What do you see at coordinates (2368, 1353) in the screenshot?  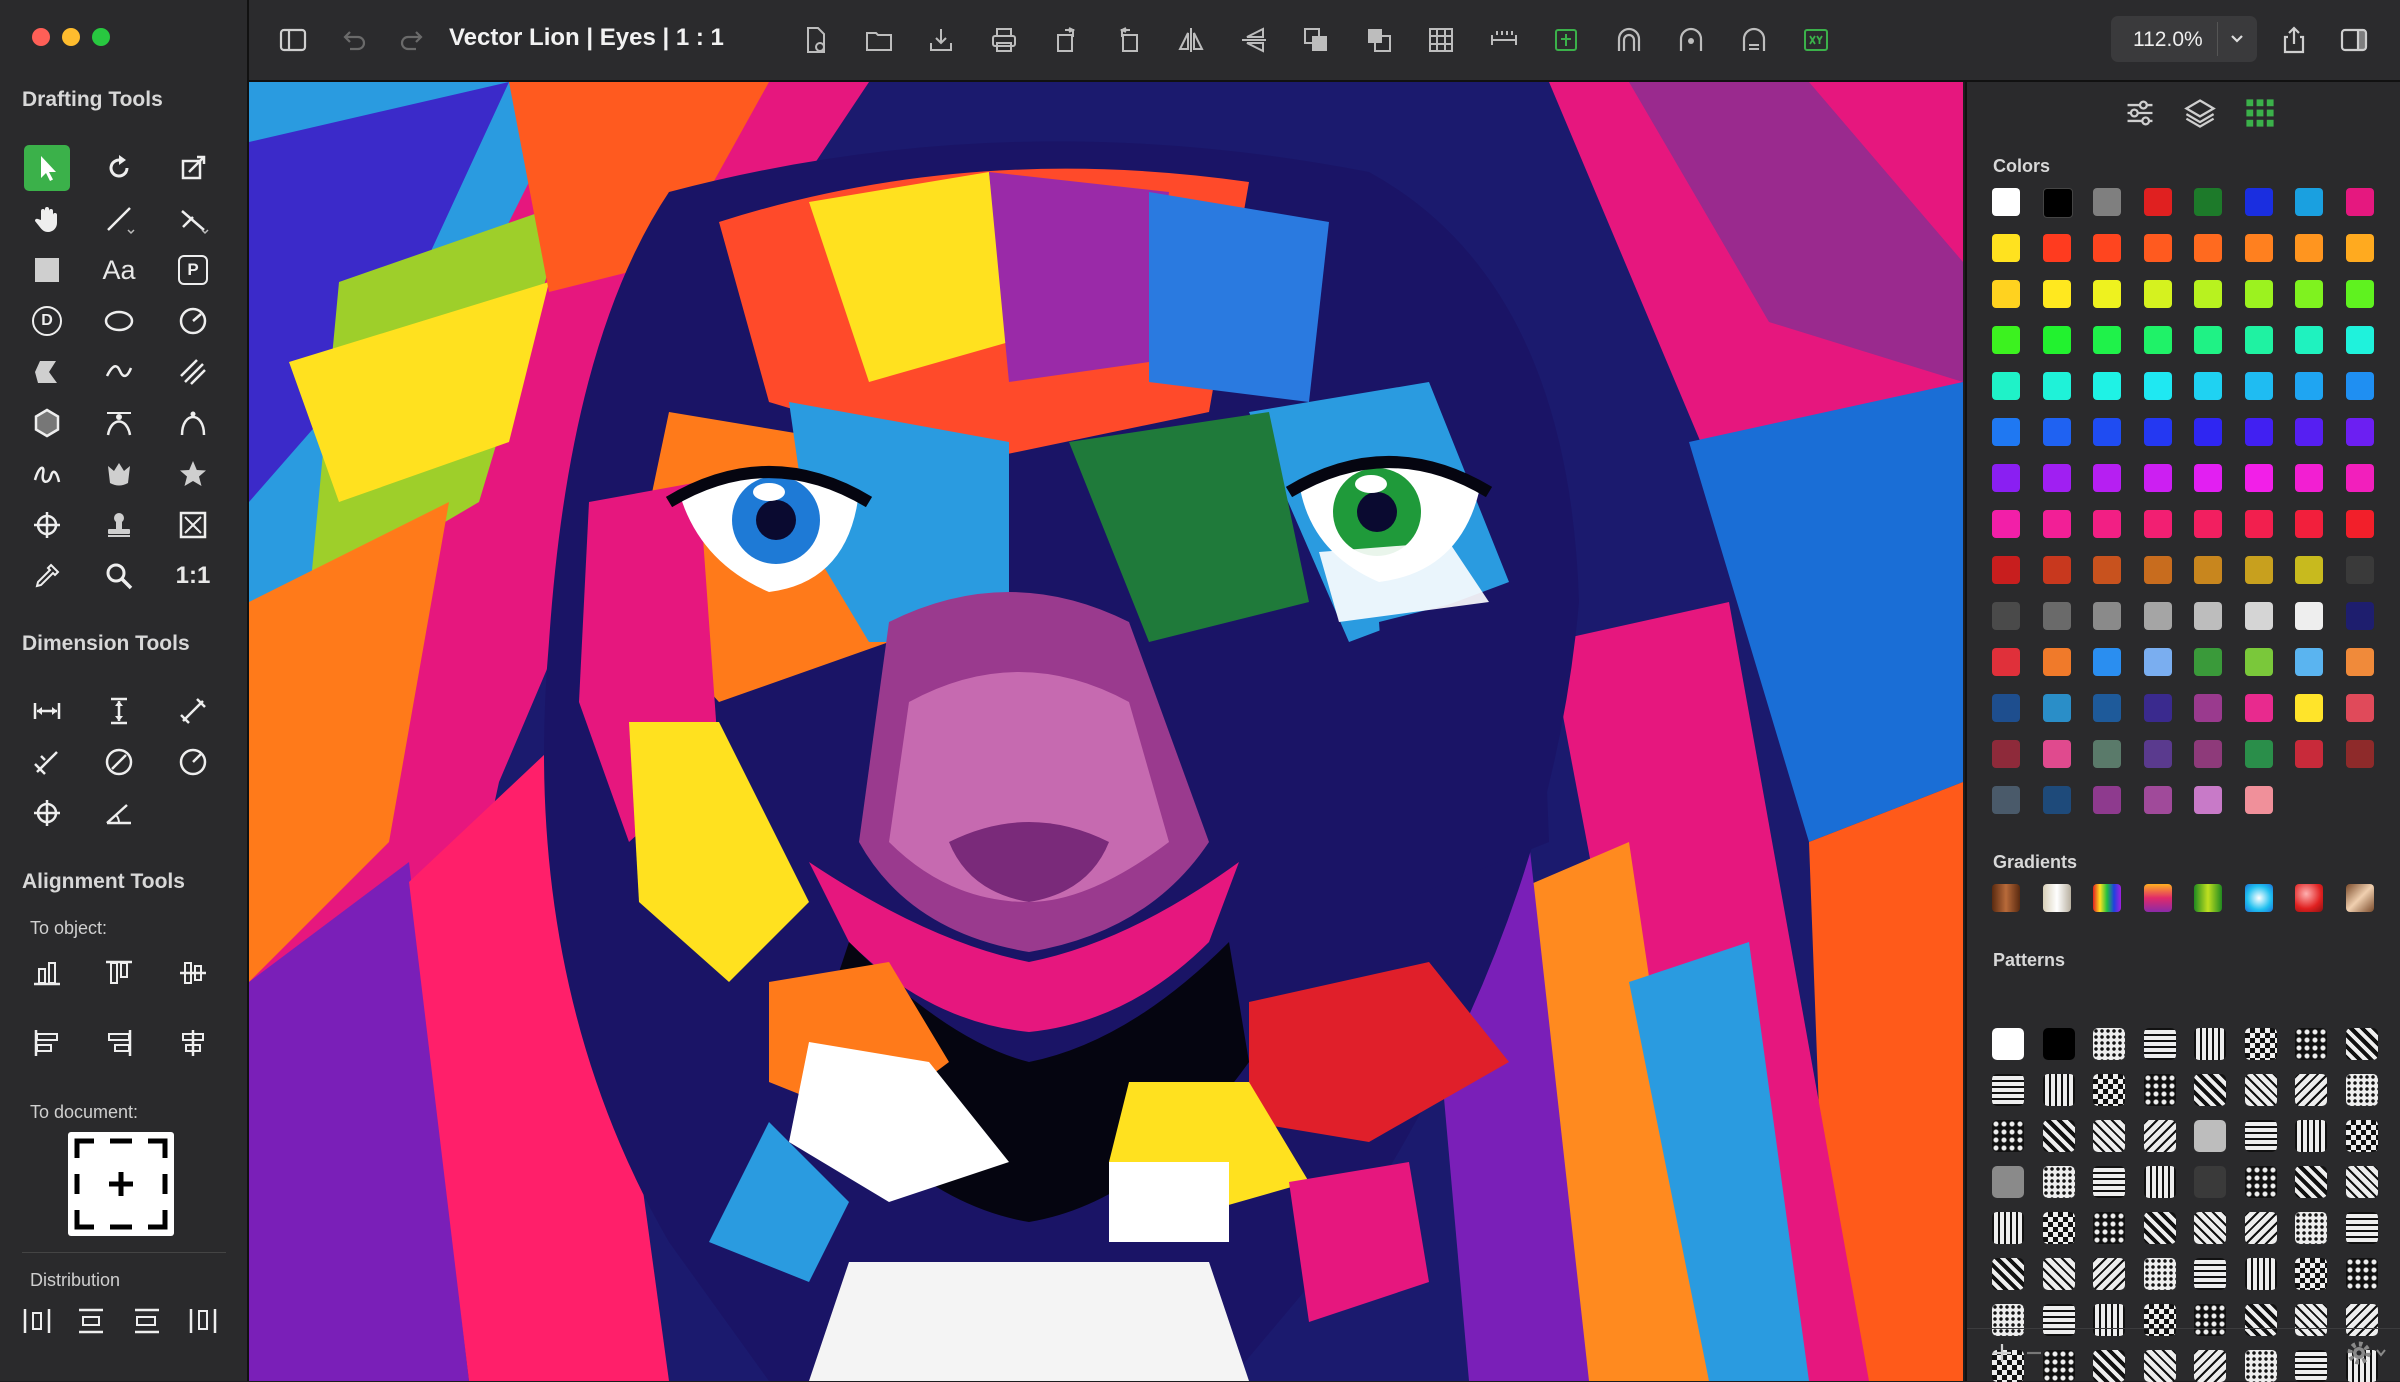 I see `swatch-settings-button` at bounding box center [2368, 1353].